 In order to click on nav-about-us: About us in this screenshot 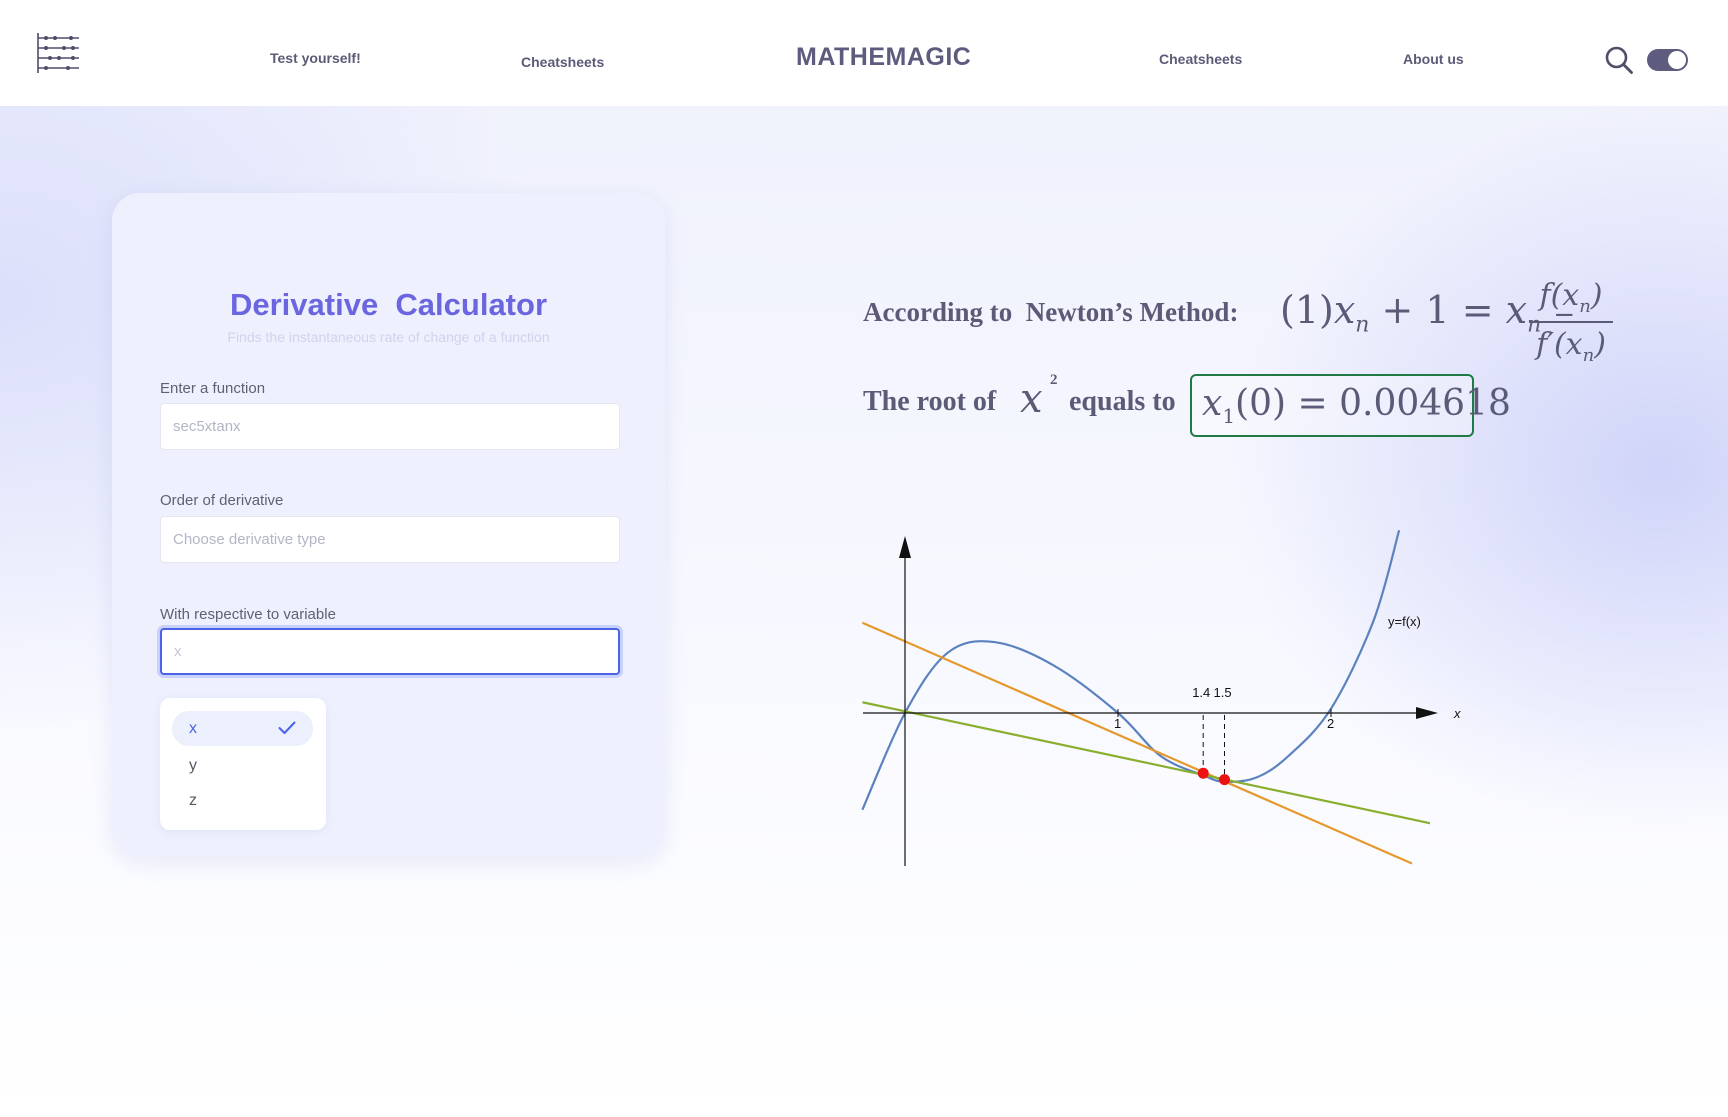, I will do `click(1433, 59)`.